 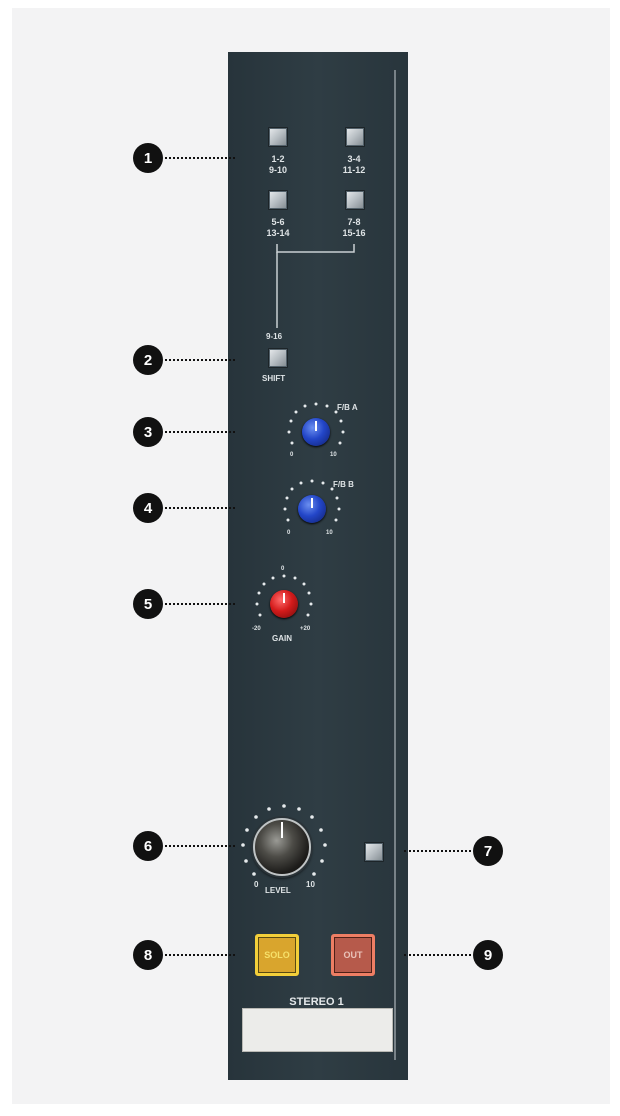 I want to click on fb-a-knob, so click(x=316, y=432).